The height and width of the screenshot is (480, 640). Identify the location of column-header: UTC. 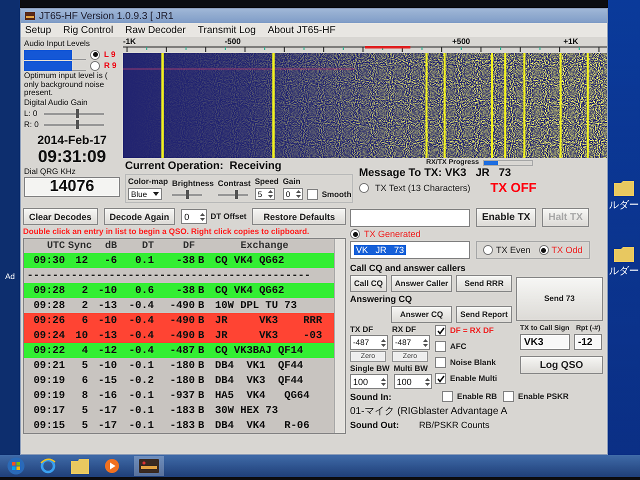
(55, 246).